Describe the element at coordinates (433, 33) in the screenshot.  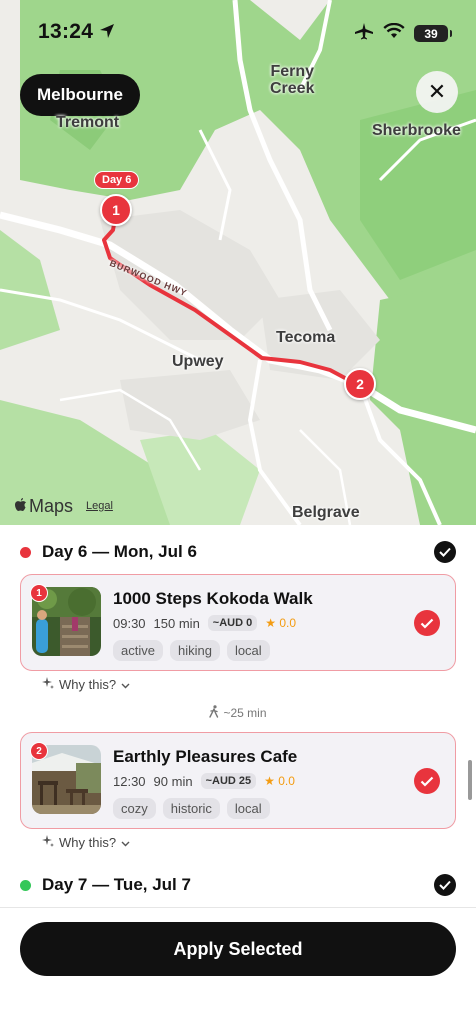
I see `battery-icon: 39` at that location.